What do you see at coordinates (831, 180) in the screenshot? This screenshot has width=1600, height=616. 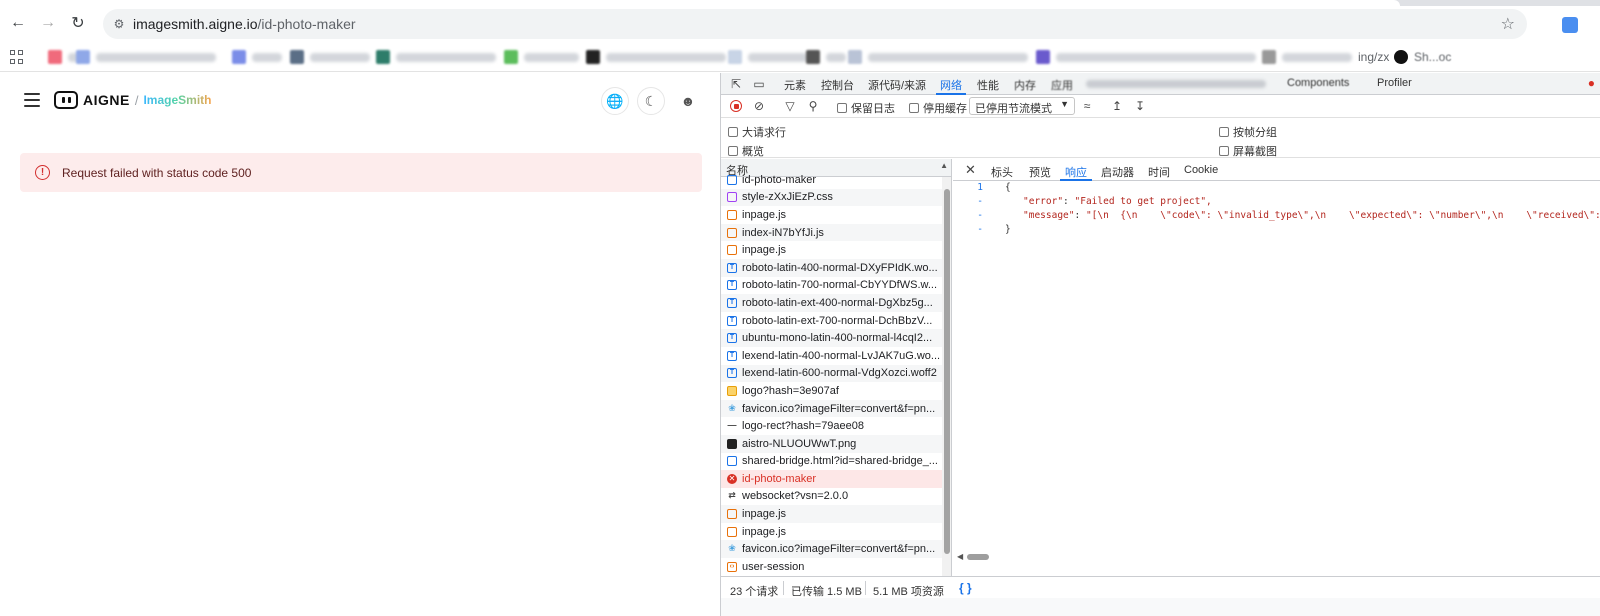 I see `request-row: id-photo-maker` at bounding box center [831, 180].